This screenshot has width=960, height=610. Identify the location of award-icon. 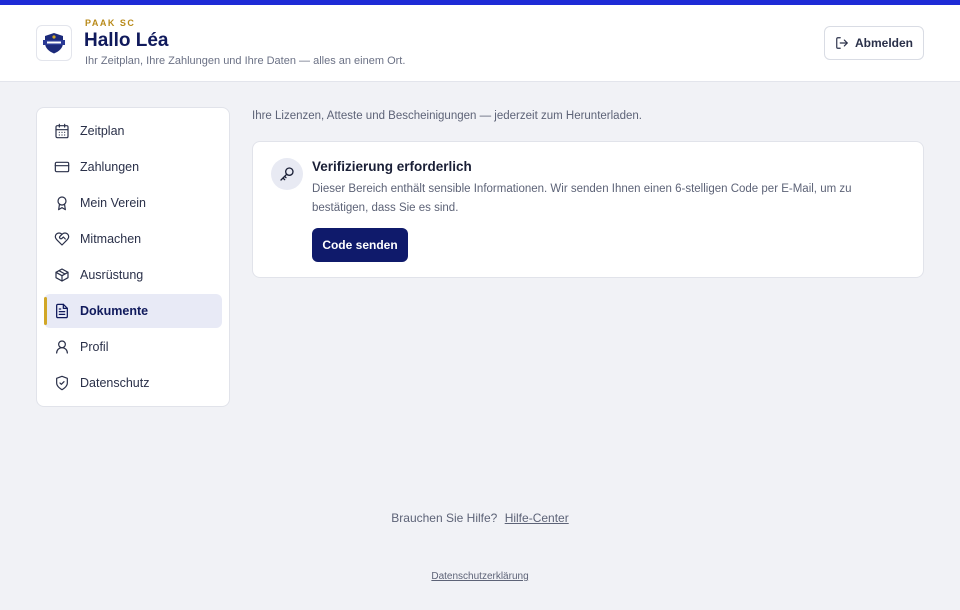
(62, 203).